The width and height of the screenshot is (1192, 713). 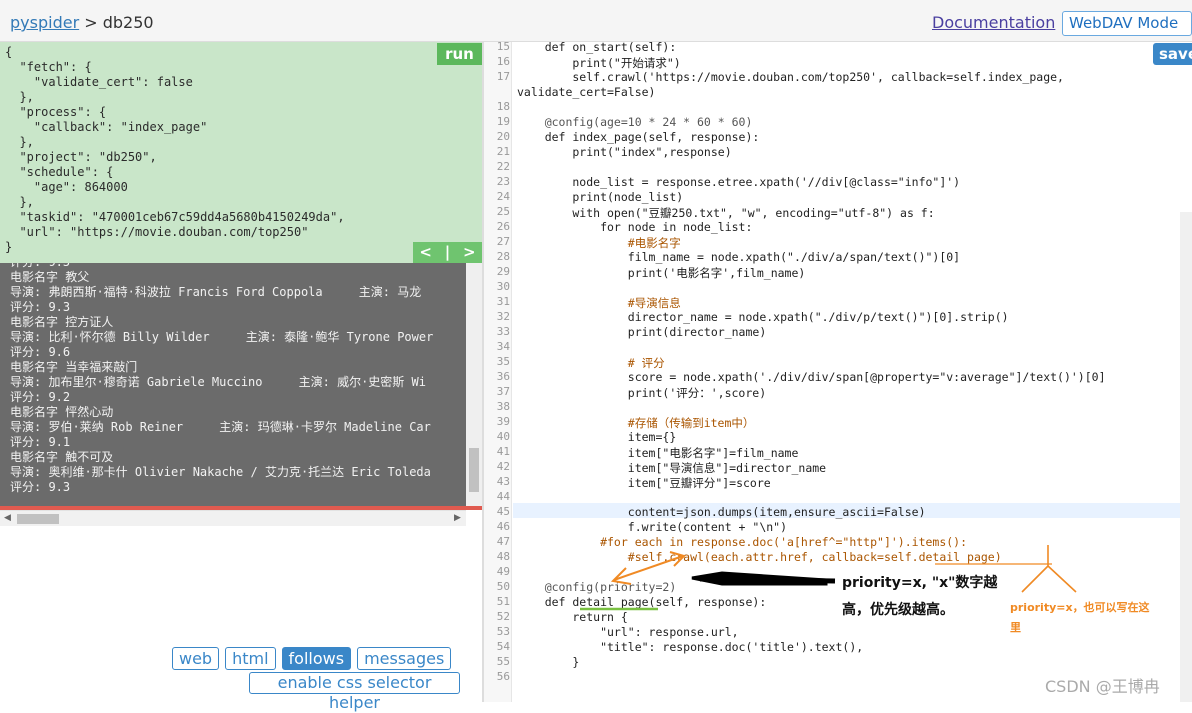 I want to click on scroll-left-icon: ◀, so click(x=7, y=518).